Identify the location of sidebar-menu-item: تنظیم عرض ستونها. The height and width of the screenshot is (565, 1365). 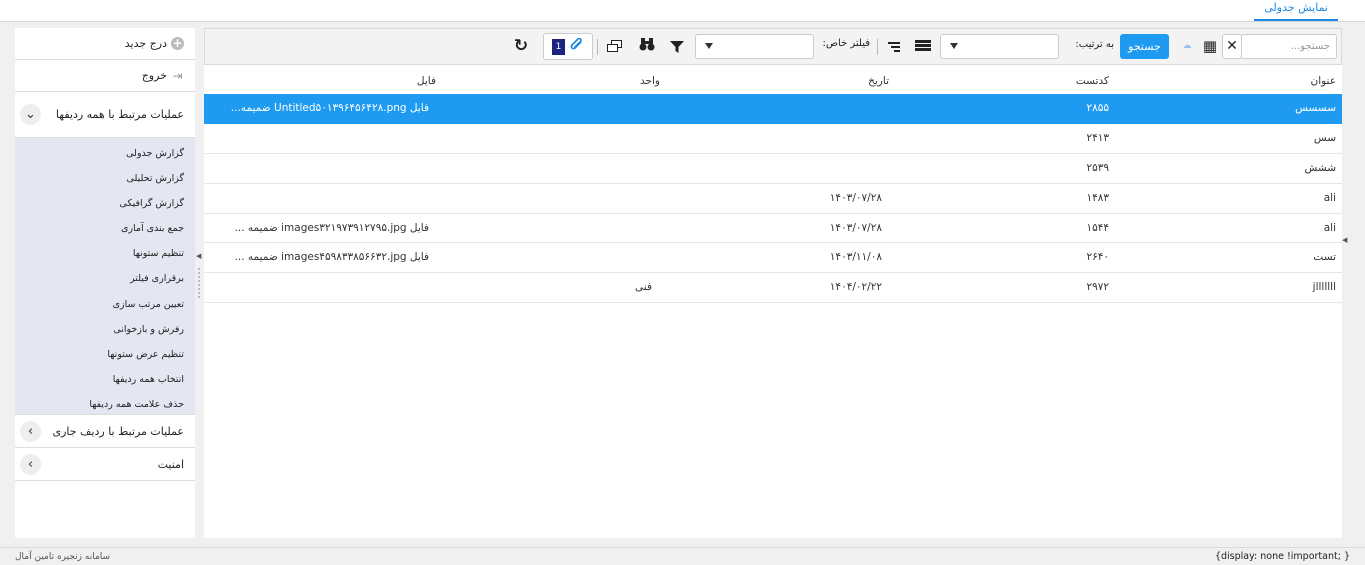
(105, 354).